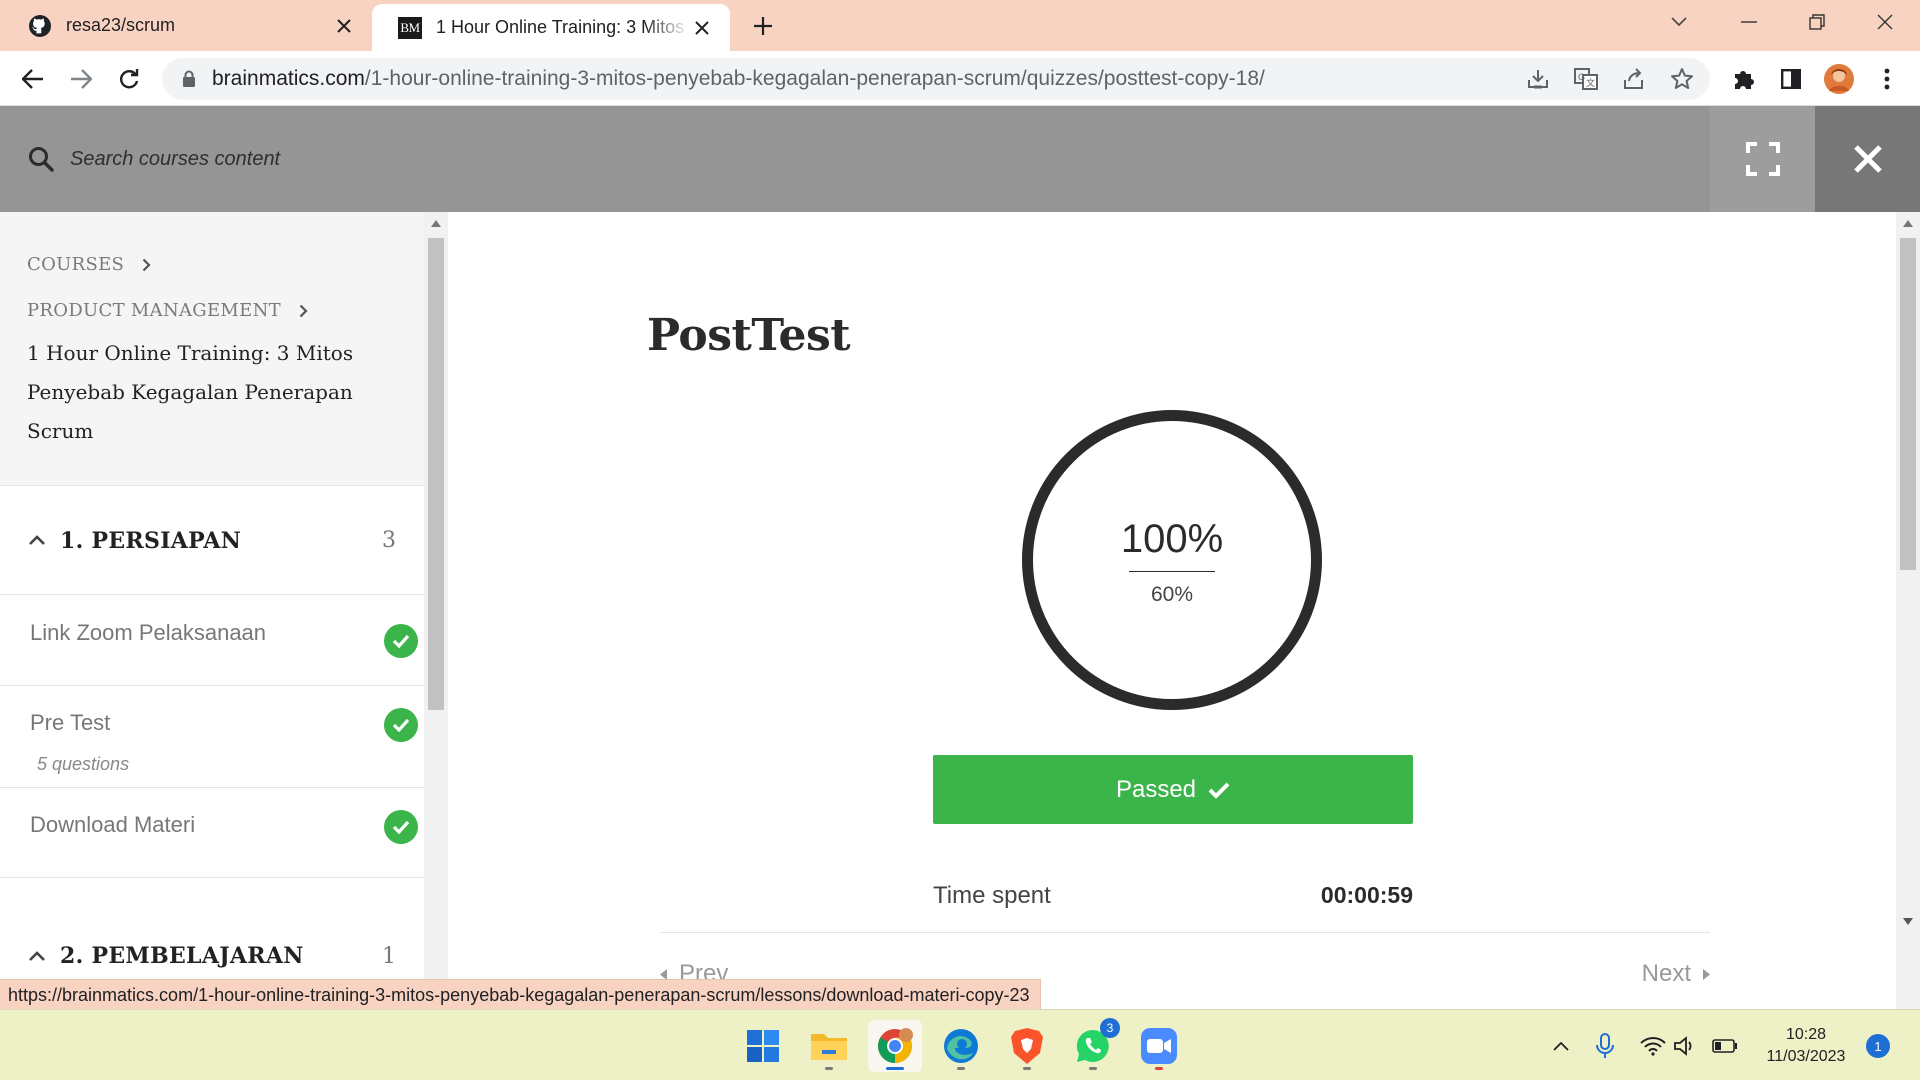  What do you see at coordinates (1110, 1028) in the screenshot?
I see `whatsapp-badge: 3` at bounding box center [1110, 1028].